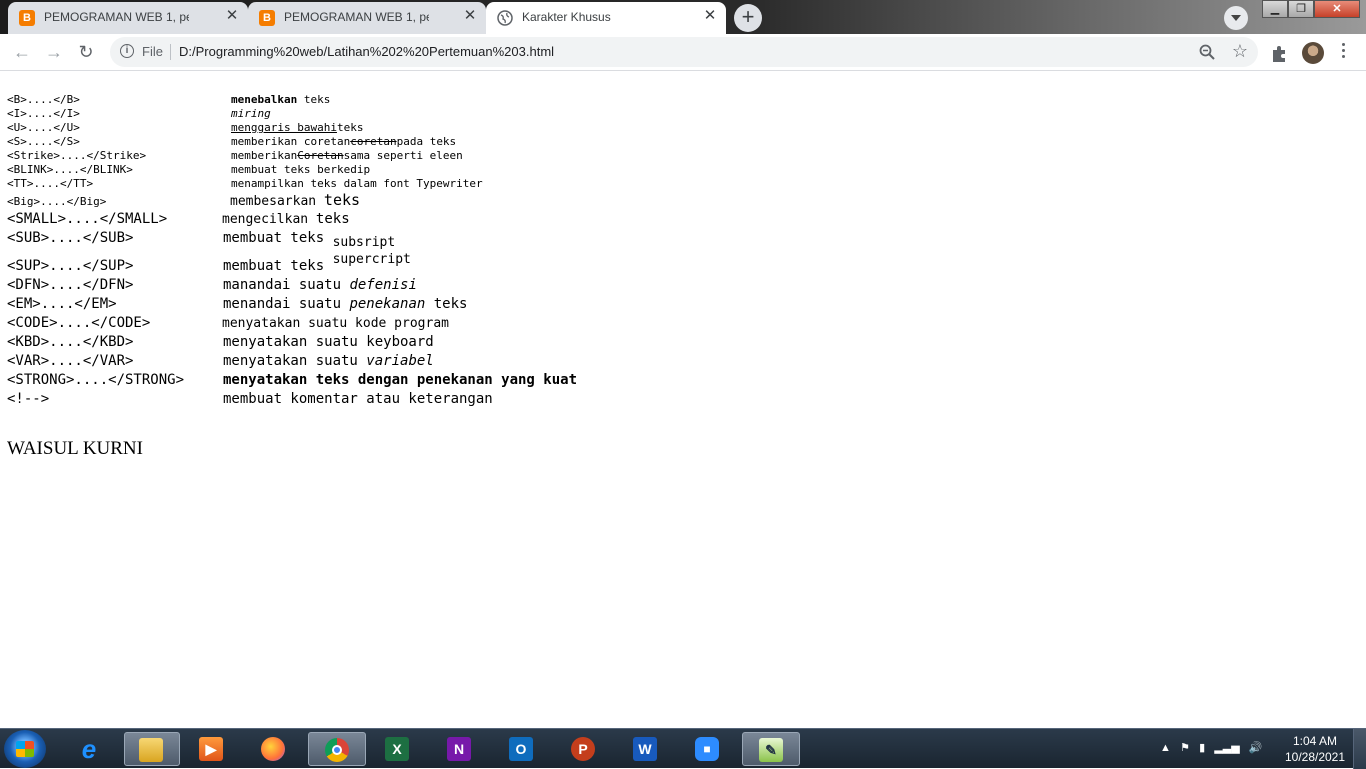  What do you see at coordinates (89, 749) in the screenshot?
I see `taskbar-internet-explorer: e` at bounding box center [89, 749].